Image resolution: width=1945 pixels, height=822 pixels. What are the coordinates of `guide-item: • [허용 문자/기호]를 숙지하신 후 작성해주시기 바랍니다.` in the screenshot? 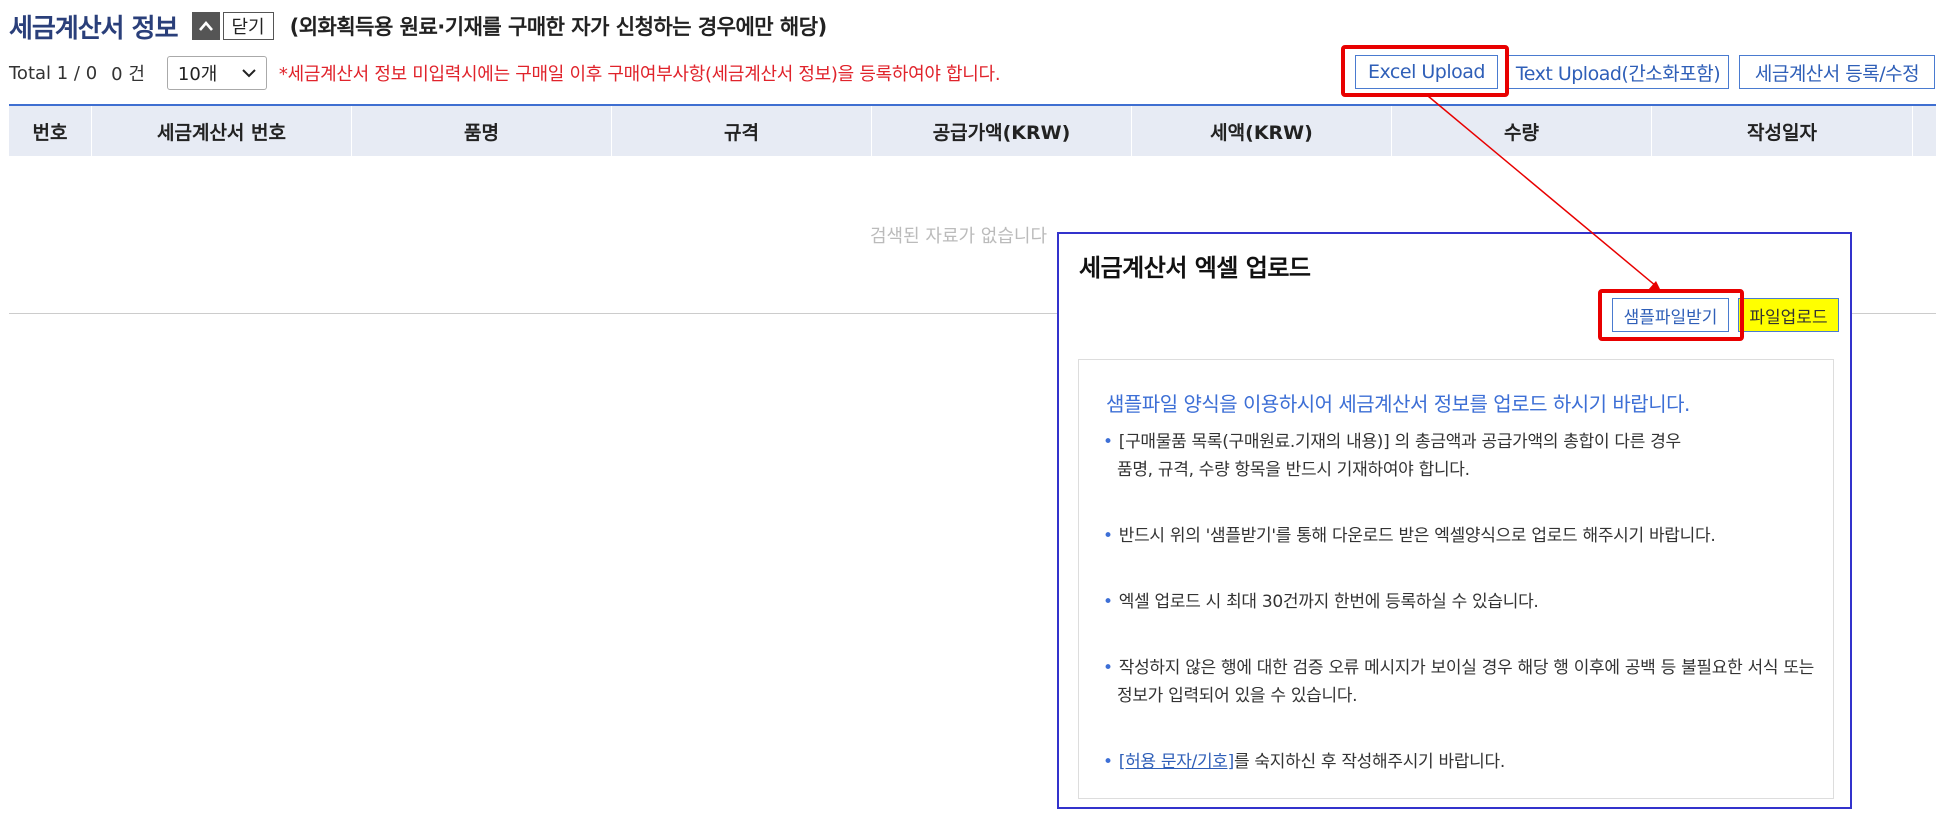 It's located at (1304, 762).